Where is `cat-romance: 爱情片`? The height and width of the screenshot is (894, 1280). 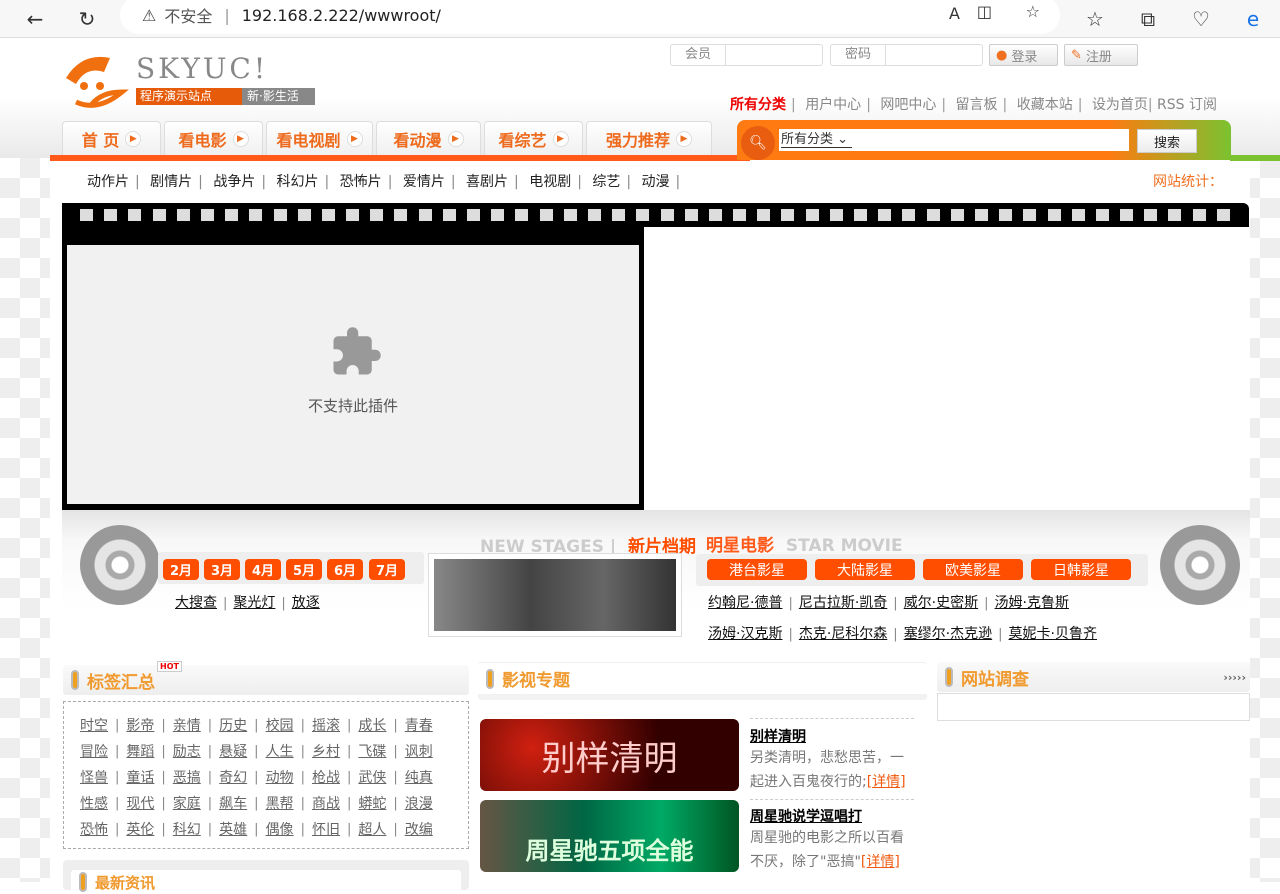 cat-romance: 爱情片 is located at coordinates (424, 182).